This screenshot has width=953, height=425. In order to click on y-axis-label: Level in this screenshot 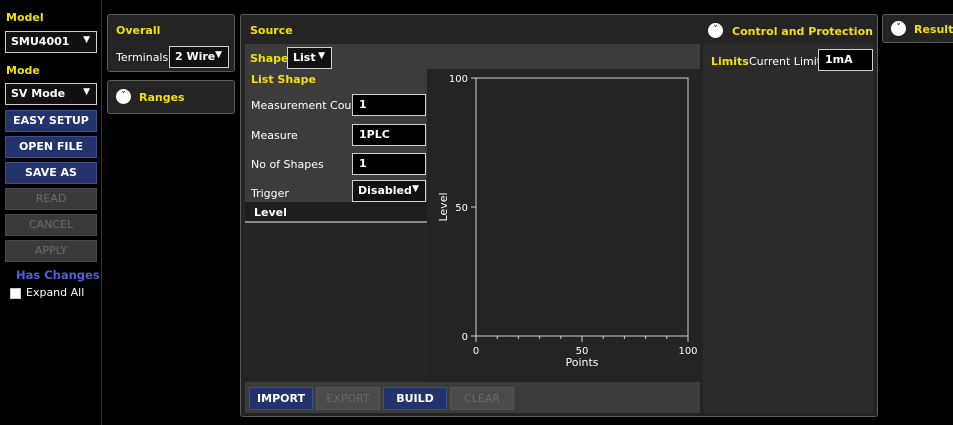, I will do `click(443, 206)`.